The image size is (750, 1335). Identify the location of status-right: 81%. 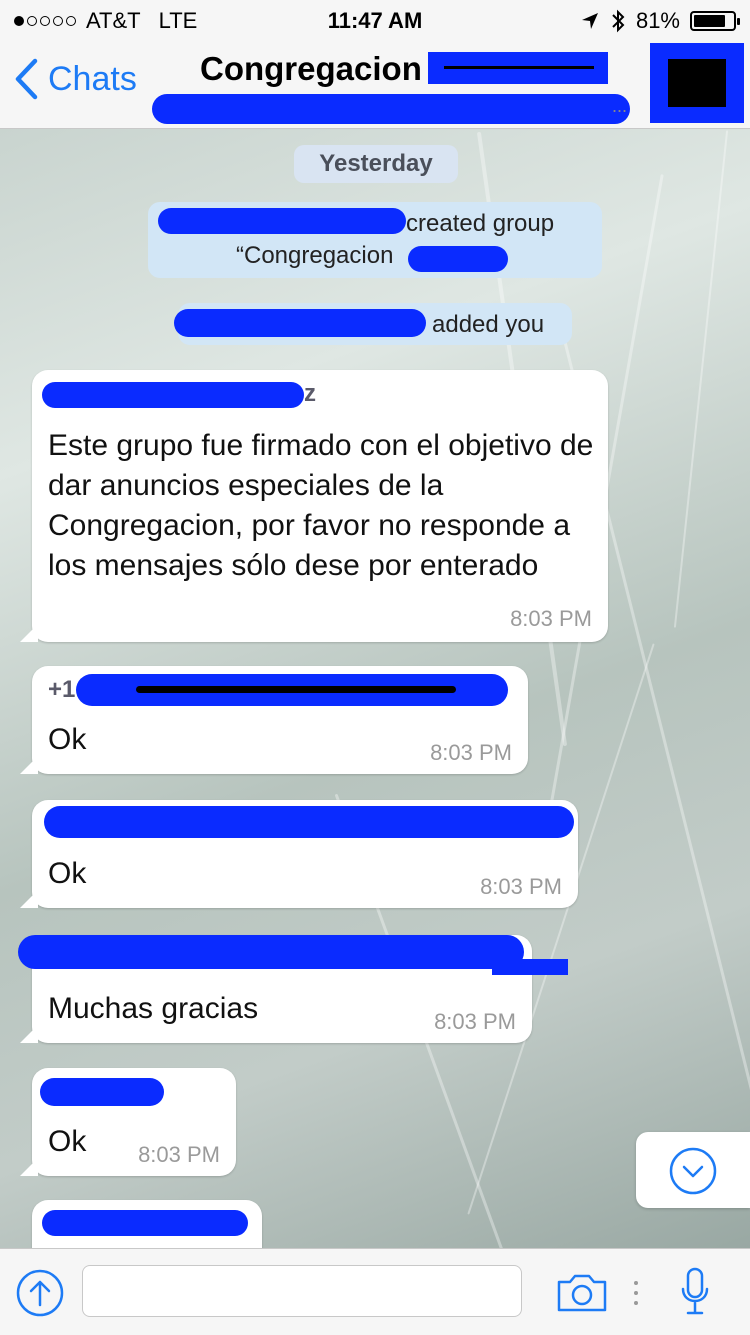
(660, 21).